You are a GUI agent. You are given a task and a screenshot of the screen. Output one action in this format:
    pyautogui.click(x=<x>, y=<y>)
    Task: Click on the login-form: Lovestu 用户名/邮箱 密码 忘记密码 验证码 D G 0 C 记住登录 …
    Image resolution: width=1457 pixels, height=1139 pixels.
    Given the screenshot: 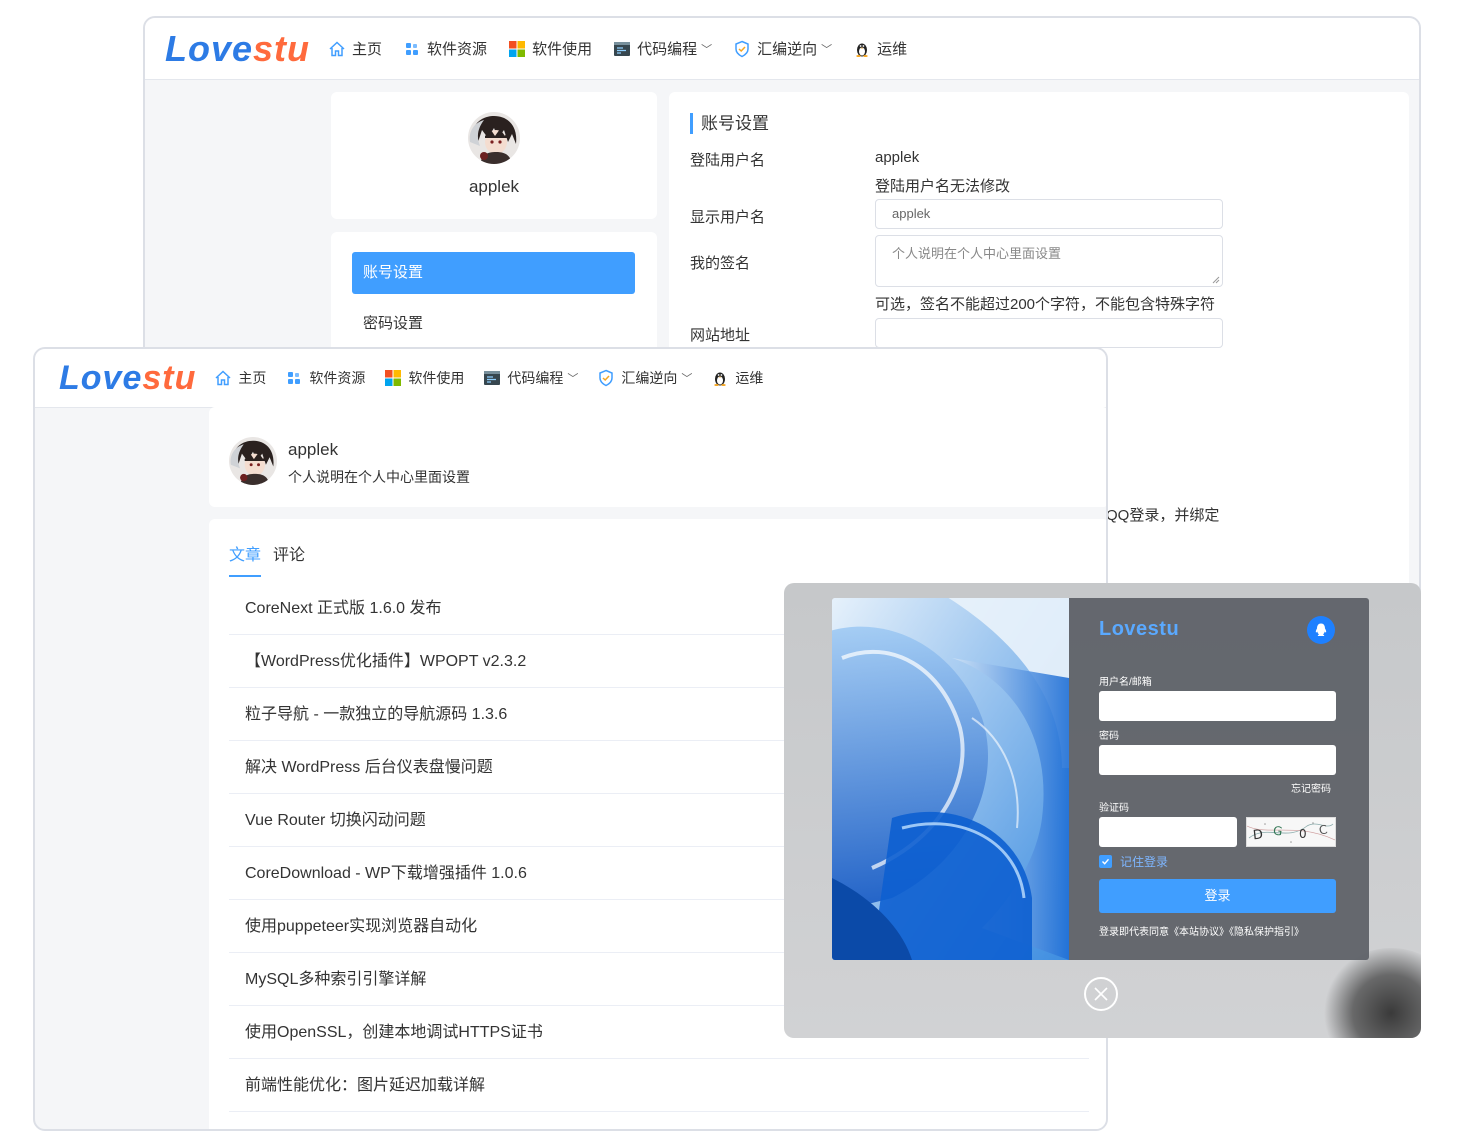 What is the action you would take?
    pyautogui.click(x=1219, y=779)
    